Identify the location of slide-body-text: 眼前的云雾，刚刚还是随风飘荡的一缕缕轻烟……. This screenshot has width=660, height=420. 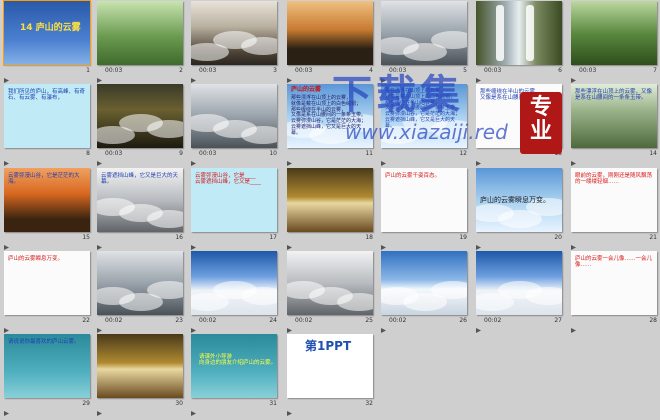
(614, 179).